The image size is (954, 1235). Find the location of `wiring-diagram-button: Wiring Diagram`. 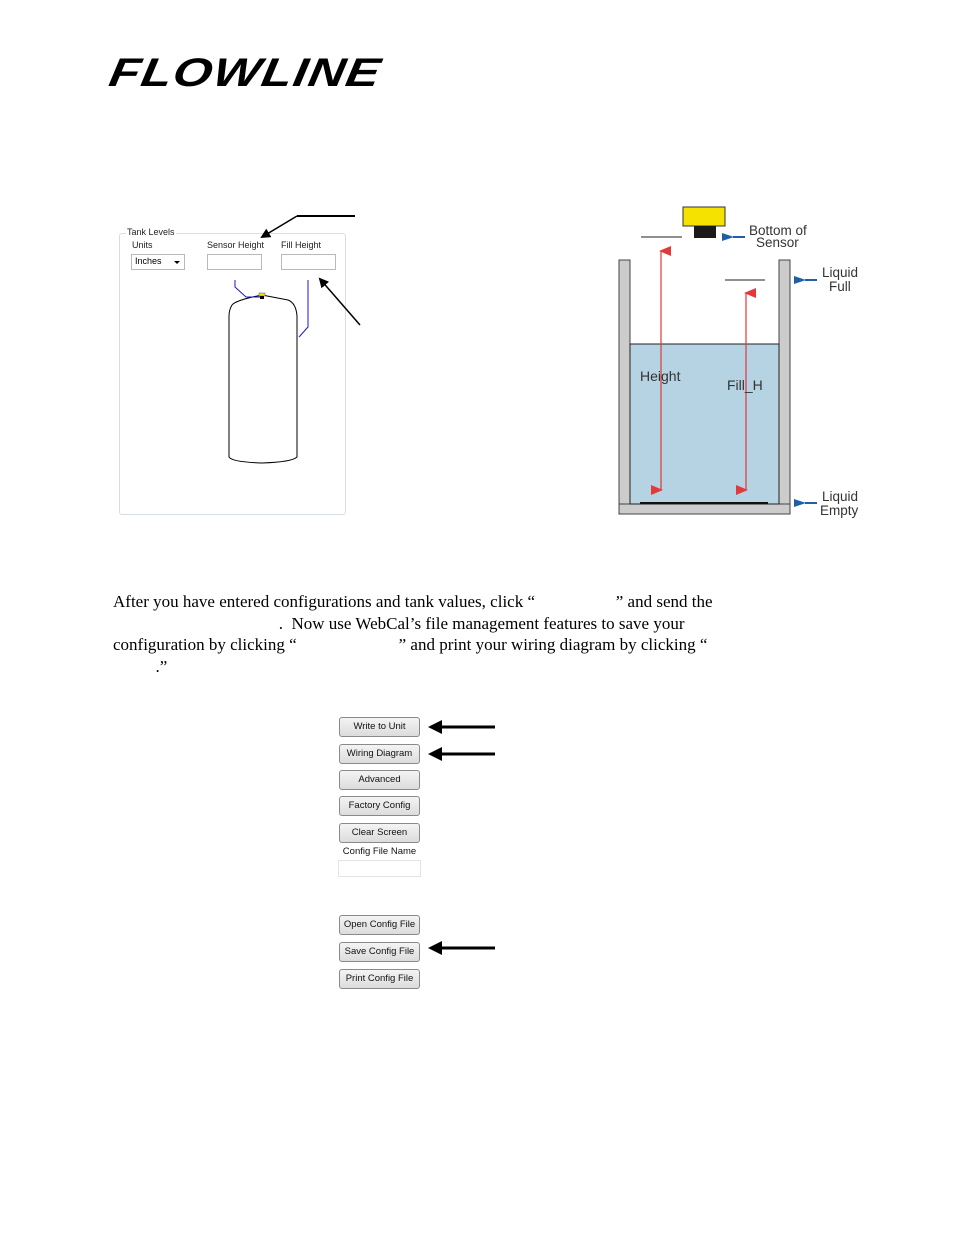

wiring-diagram-button: Wiring Diagram is located at coordinates (379, 754).